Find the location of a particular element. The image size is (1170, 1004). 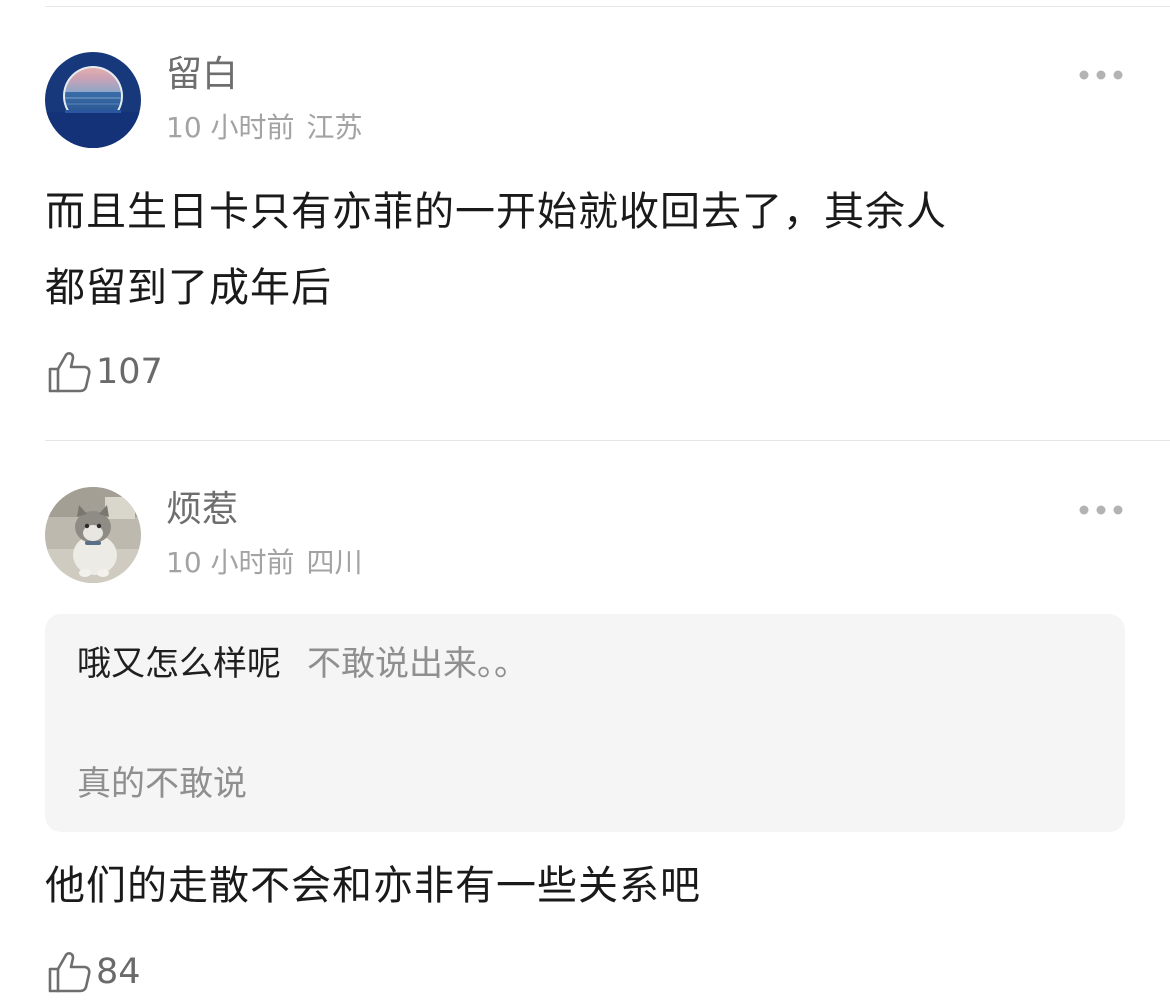

comment-meta: 10 小时前 江苏 is located at coordinates (264, 128).